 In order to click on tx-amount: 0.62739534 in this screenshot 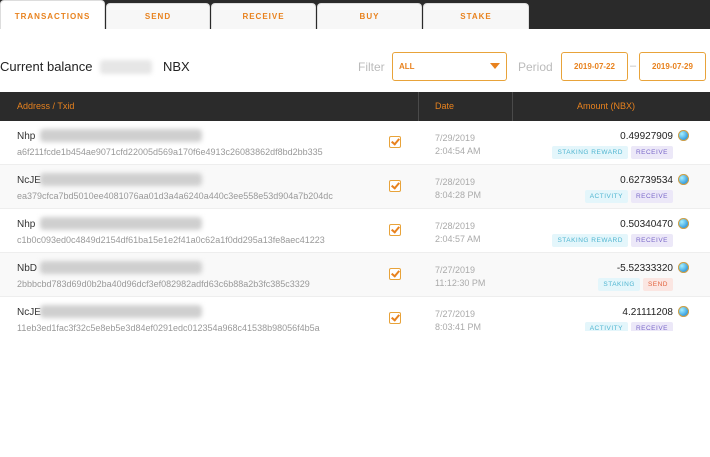, I will do `click(646, 180)`.